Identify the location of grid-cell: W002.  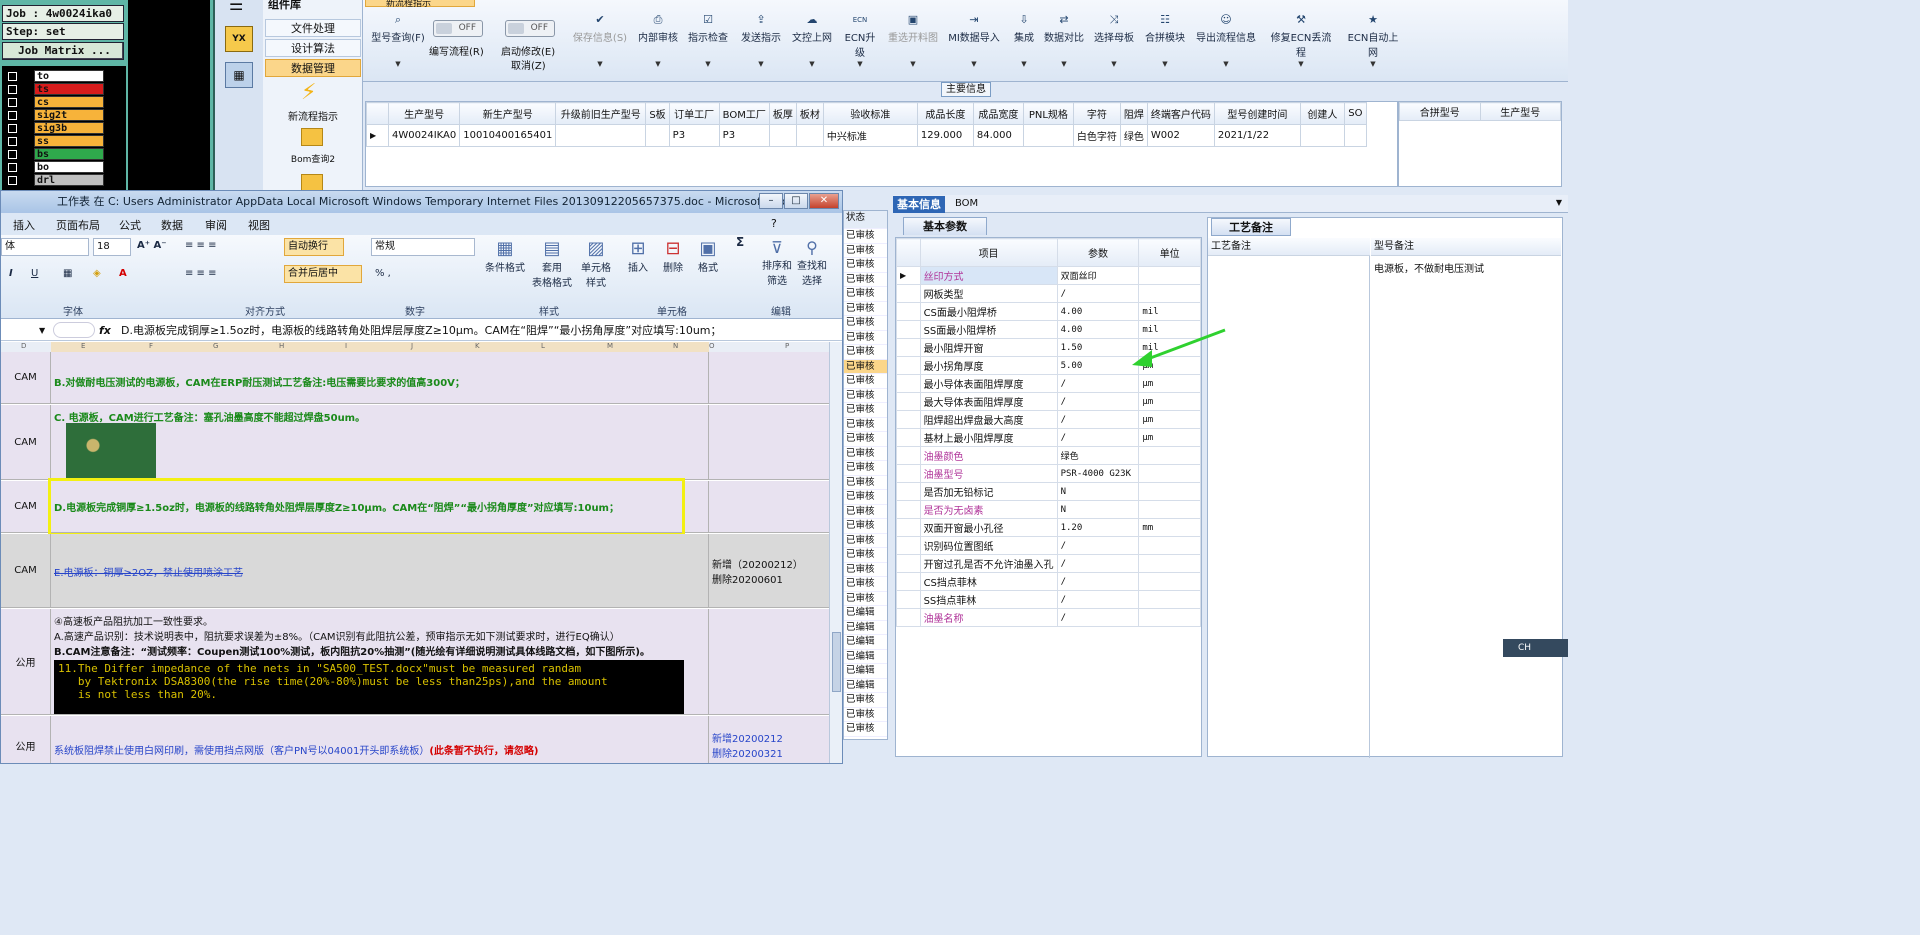
(1180, 135).